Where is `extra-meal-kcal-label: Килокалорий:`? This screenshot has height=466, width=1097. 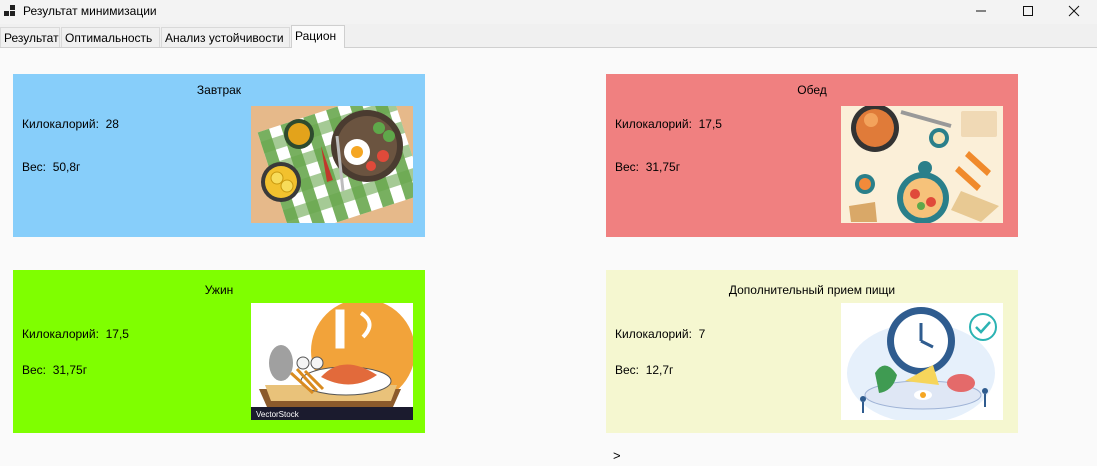 extra-meal-kcal-label: Килокалорий: is located at coordinates (653, 334).